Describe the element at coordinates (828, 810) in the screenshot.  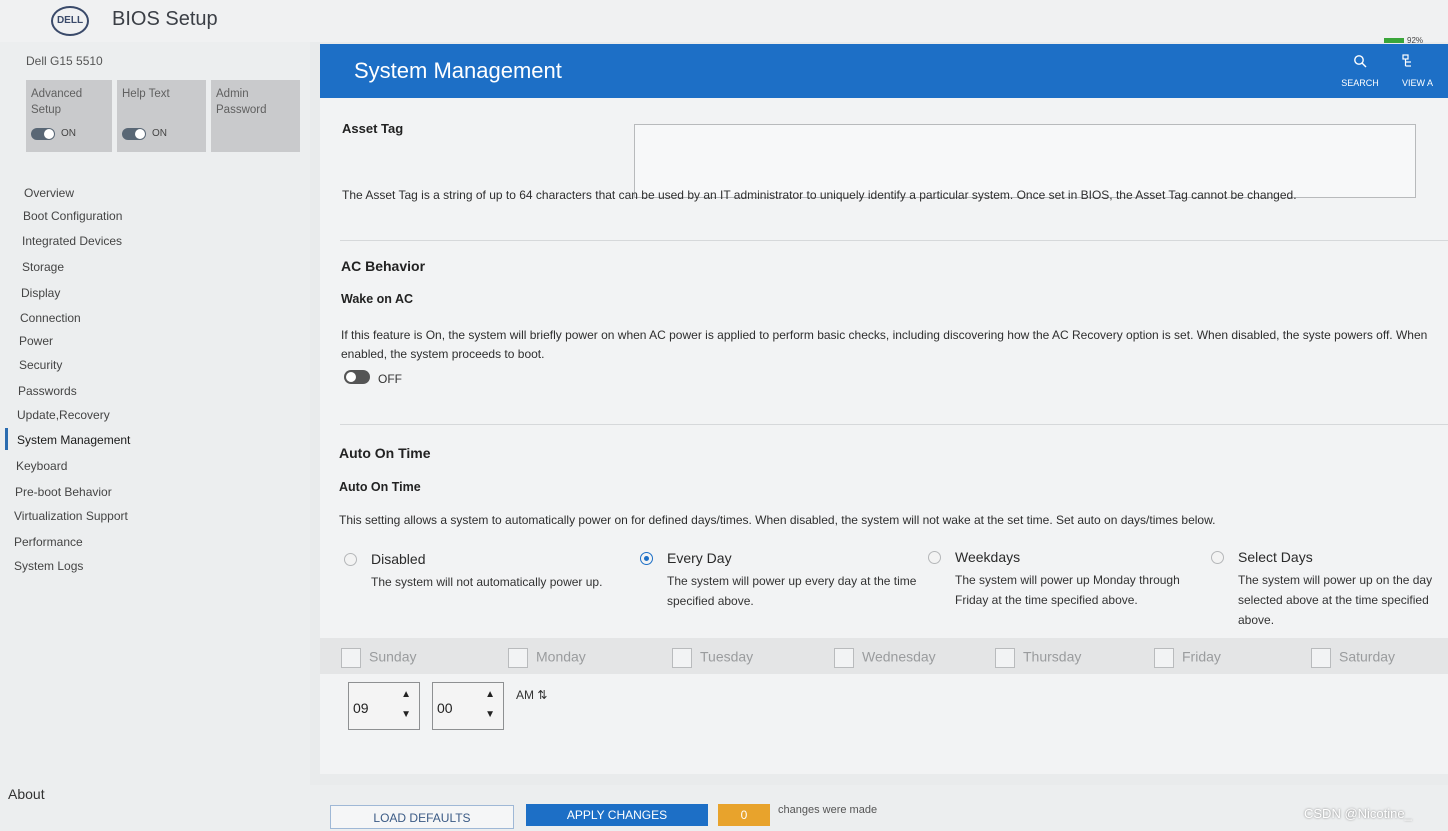
I see `changes-text: changes were made` at that location.